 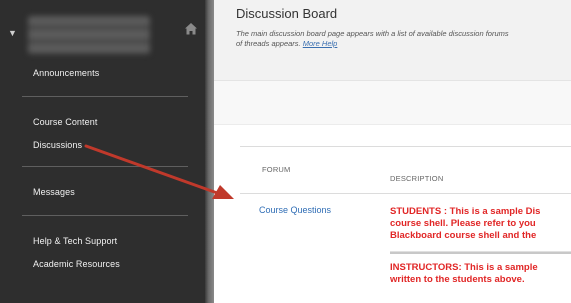 I want to click on desc-line: Blackboard course shell and the, so click(x=463, y=235).